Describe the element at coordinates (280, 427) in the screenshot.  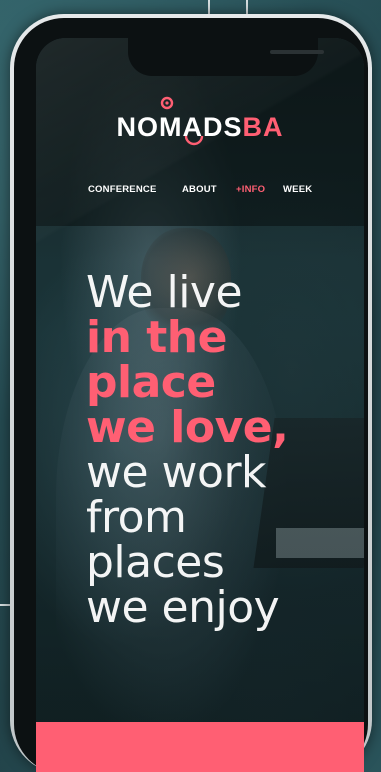
I see `hero-comma: ,` at that location.